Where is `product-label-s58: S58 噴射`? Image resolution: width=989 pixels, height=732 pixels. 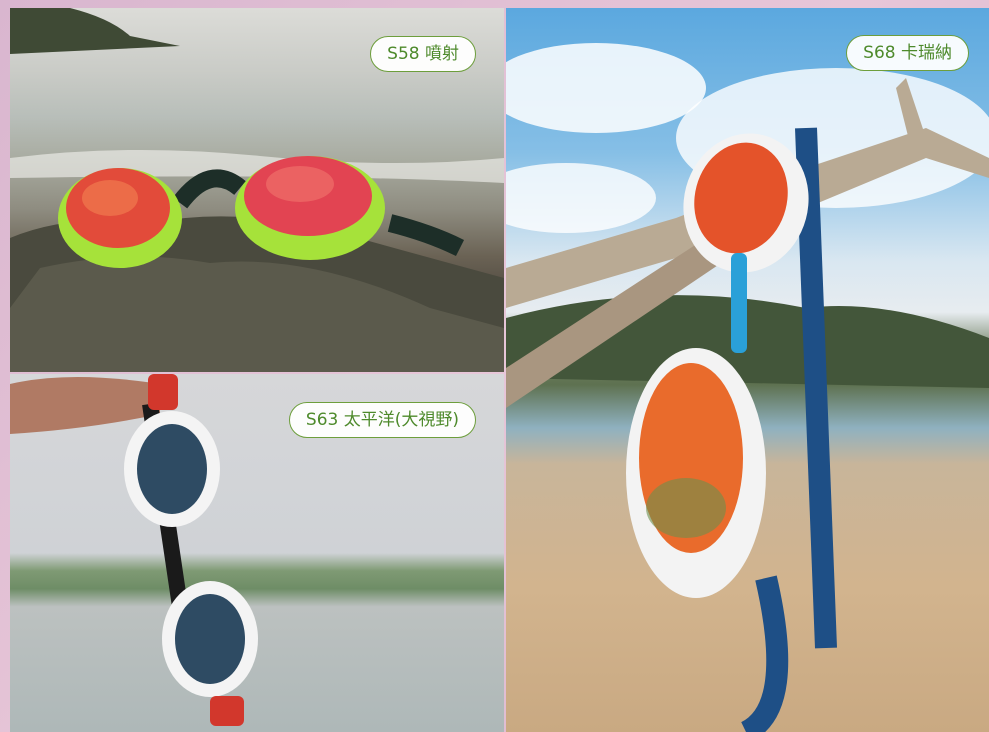 product-label-s58: S58 噴射 is located at coordinates (423, 54).